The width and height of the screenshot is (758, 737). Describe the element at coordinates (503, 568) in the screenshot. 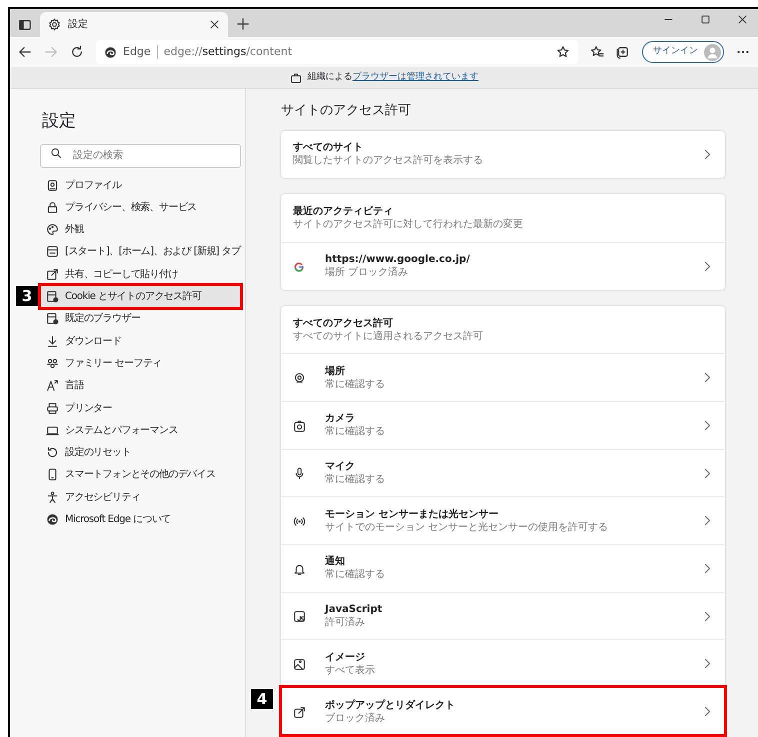

I see `settings-row: 通知 常に確認する` at that location.